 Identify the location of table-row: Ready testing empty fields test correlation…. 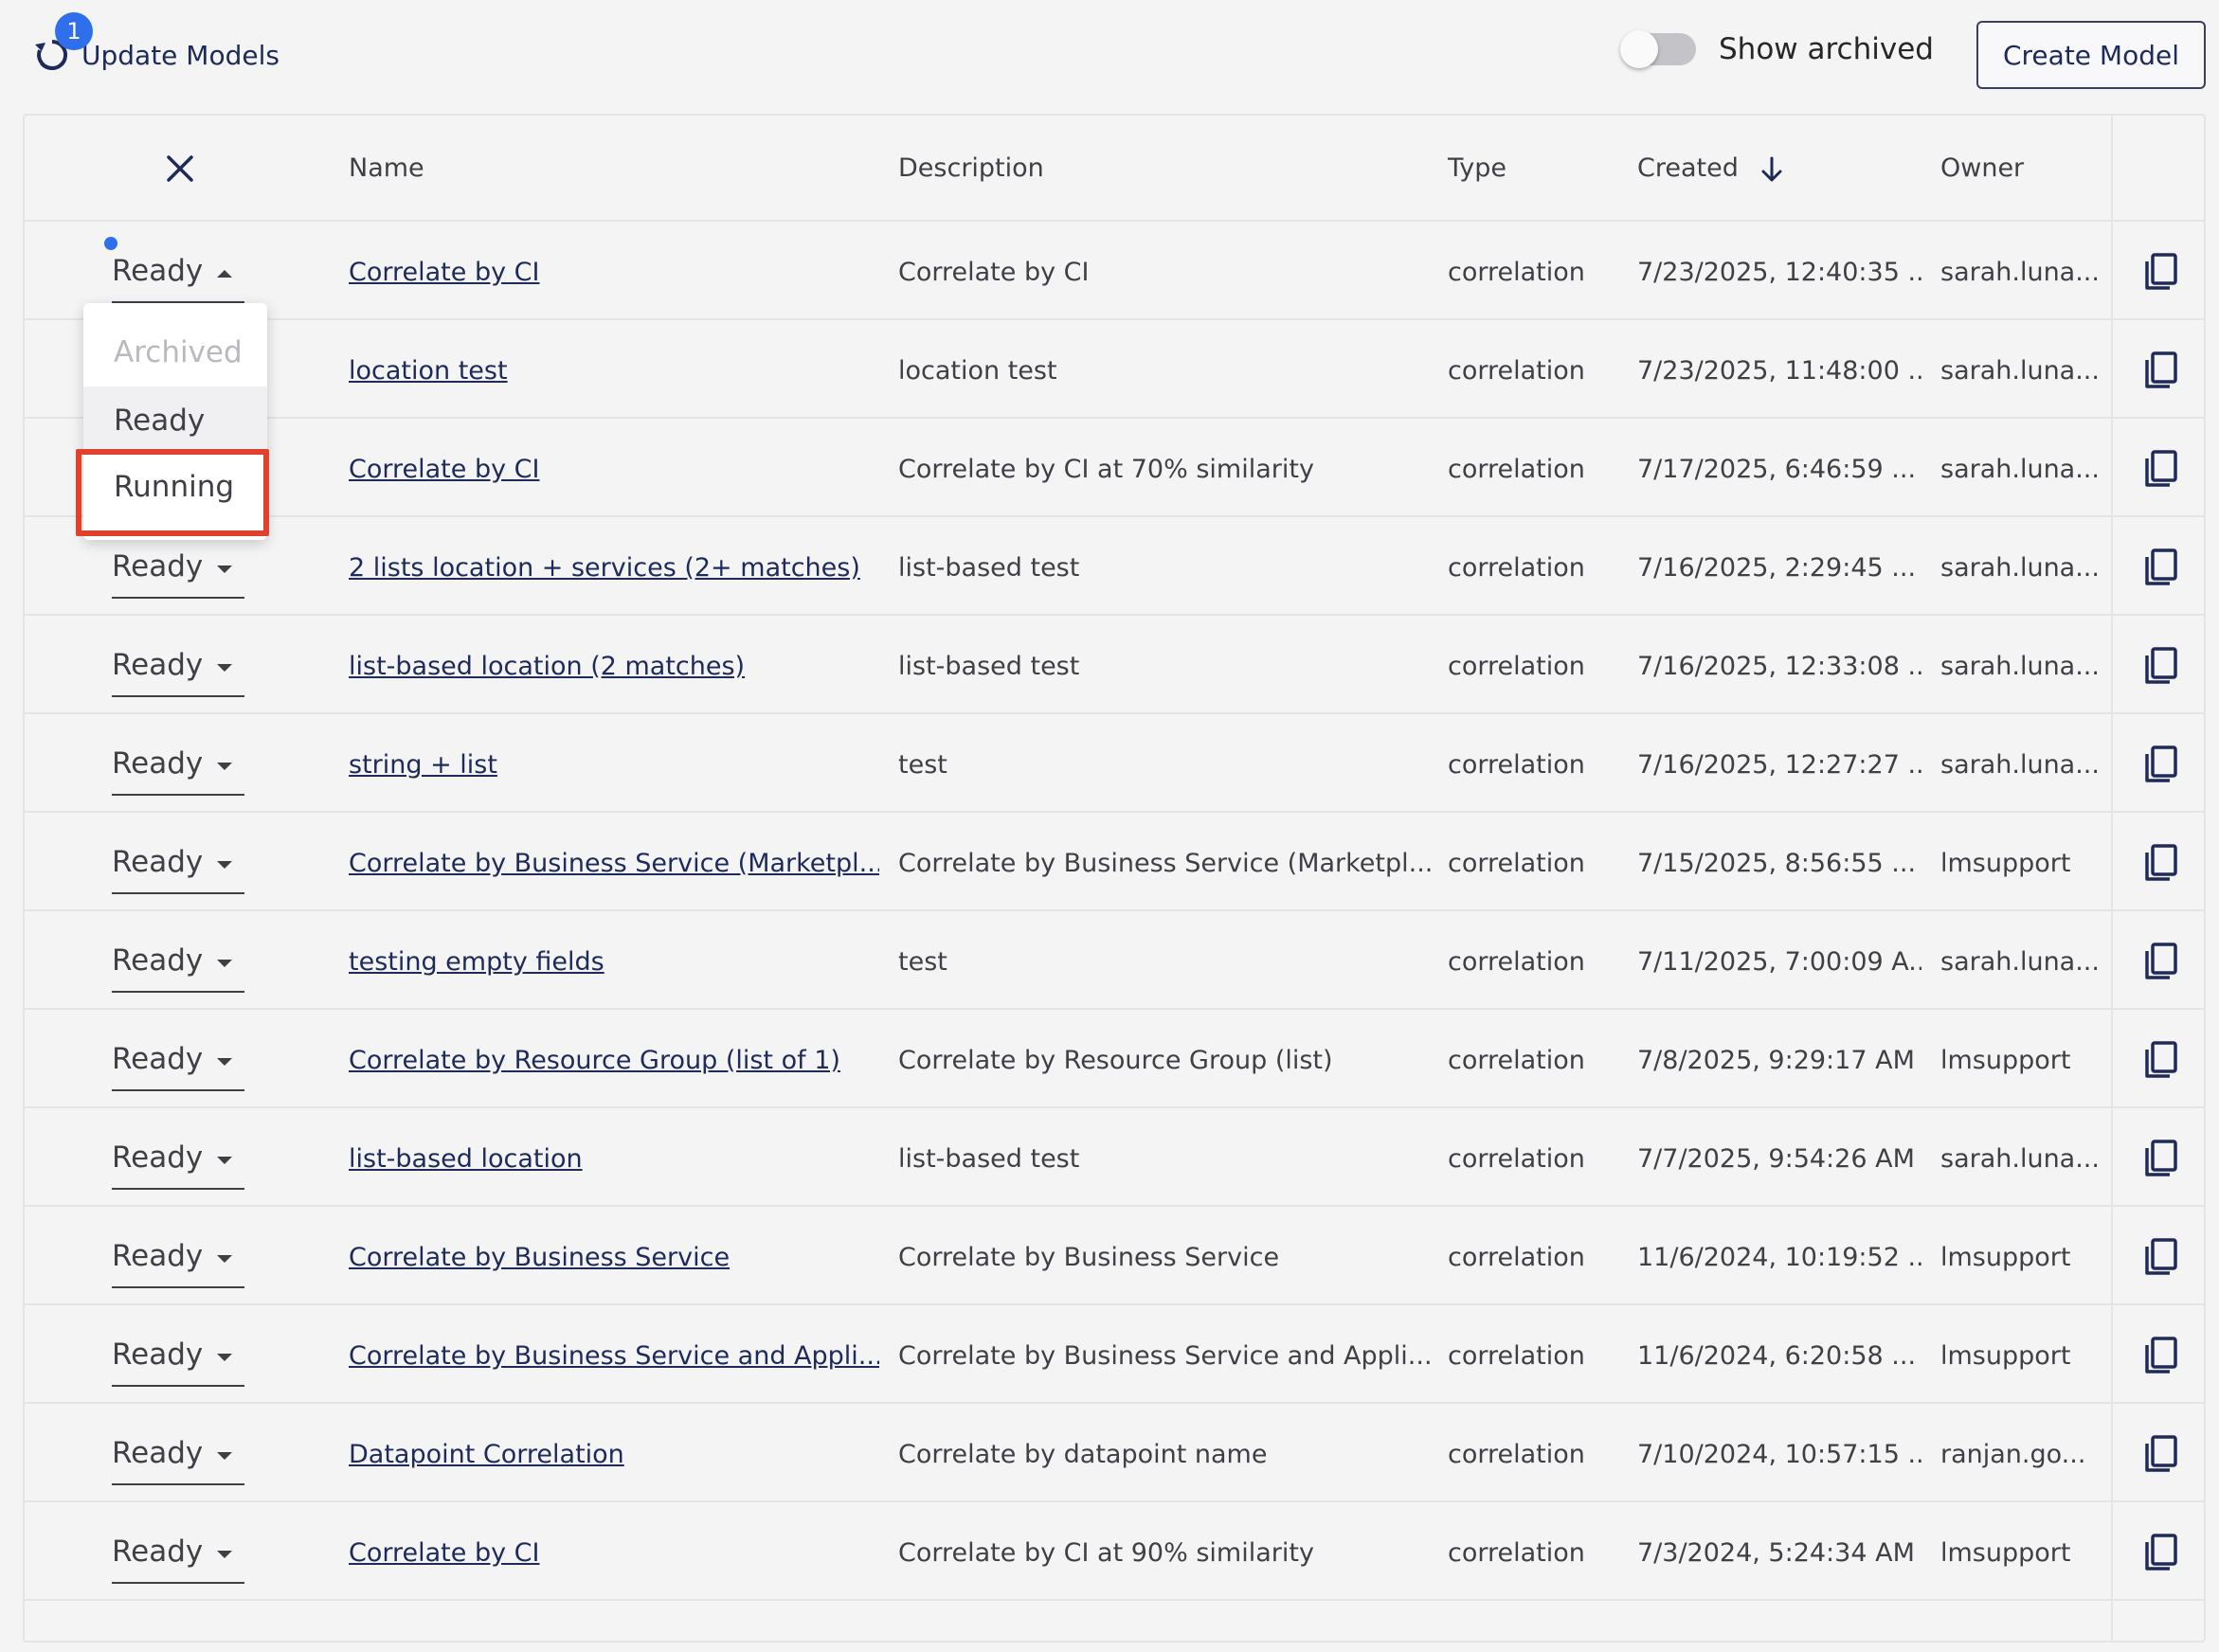
(1114, 960).